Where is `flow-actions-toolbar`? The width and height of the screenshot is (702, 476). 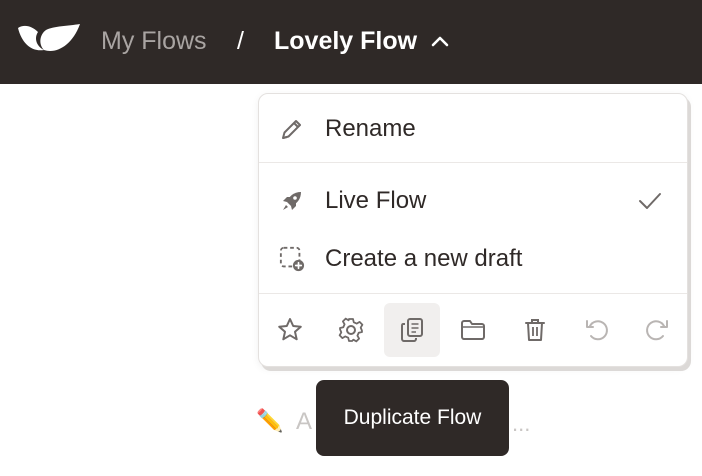 flow-actions-toolbar is located at coordinates (473, 330).